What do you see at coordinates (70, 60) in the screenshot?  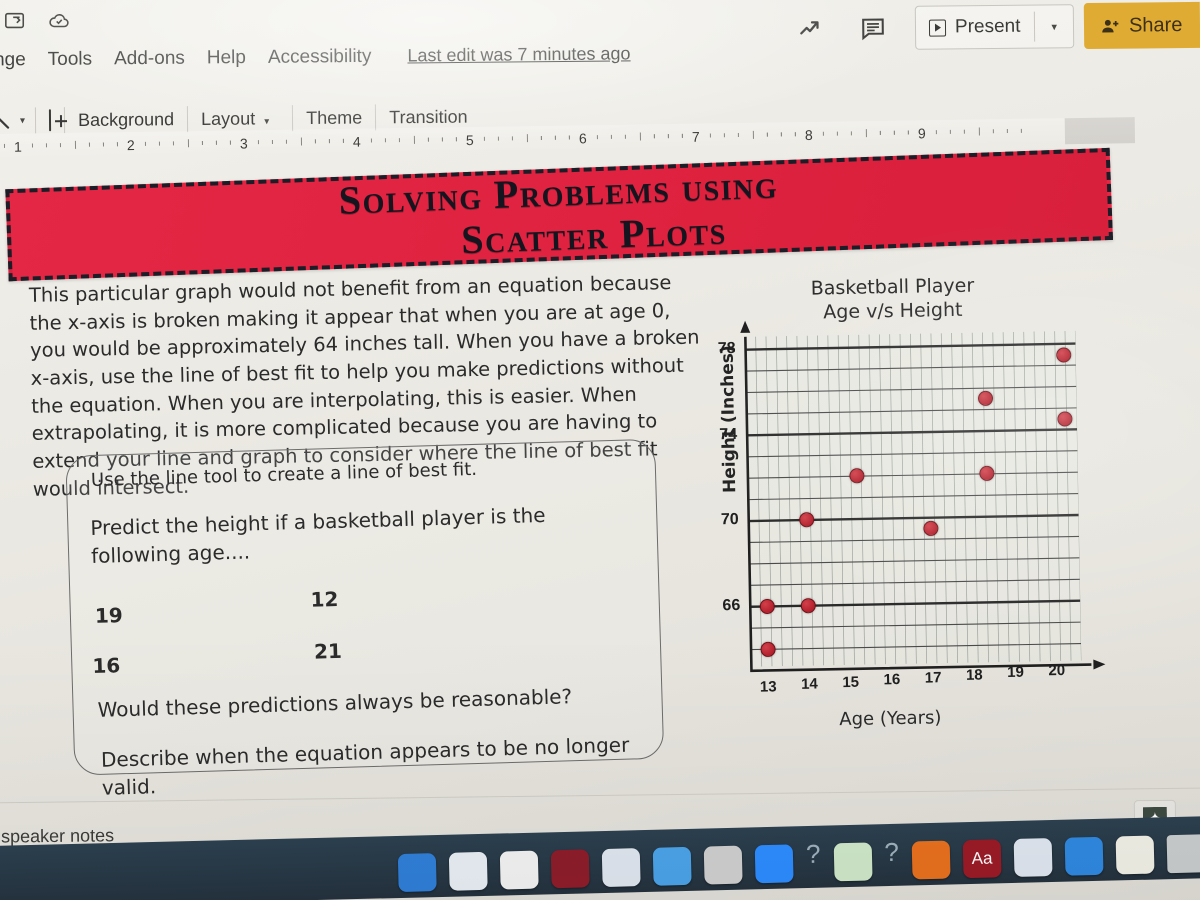 I see `menu-item-tools: Tools` at bounding box center [70, 60].